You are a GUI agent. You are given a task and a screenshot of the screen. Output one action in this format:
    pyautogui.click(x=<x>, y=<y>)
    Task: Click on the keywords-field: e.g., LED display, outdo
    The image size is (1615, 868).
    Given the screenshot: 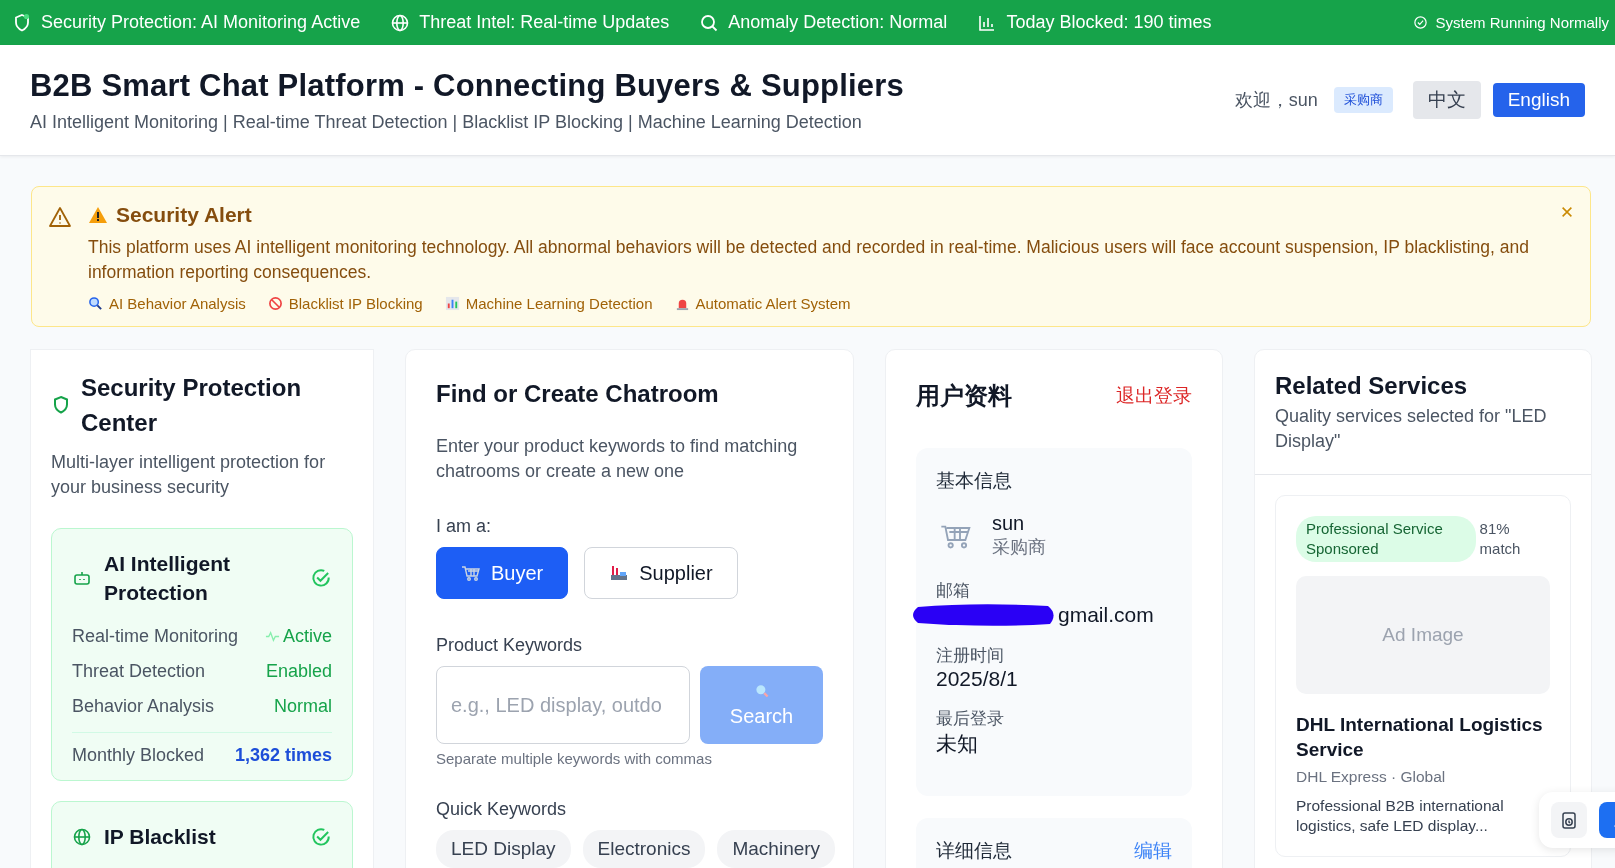 What is the action you would take?
    pyautogui.click(x=563, y=705)
    